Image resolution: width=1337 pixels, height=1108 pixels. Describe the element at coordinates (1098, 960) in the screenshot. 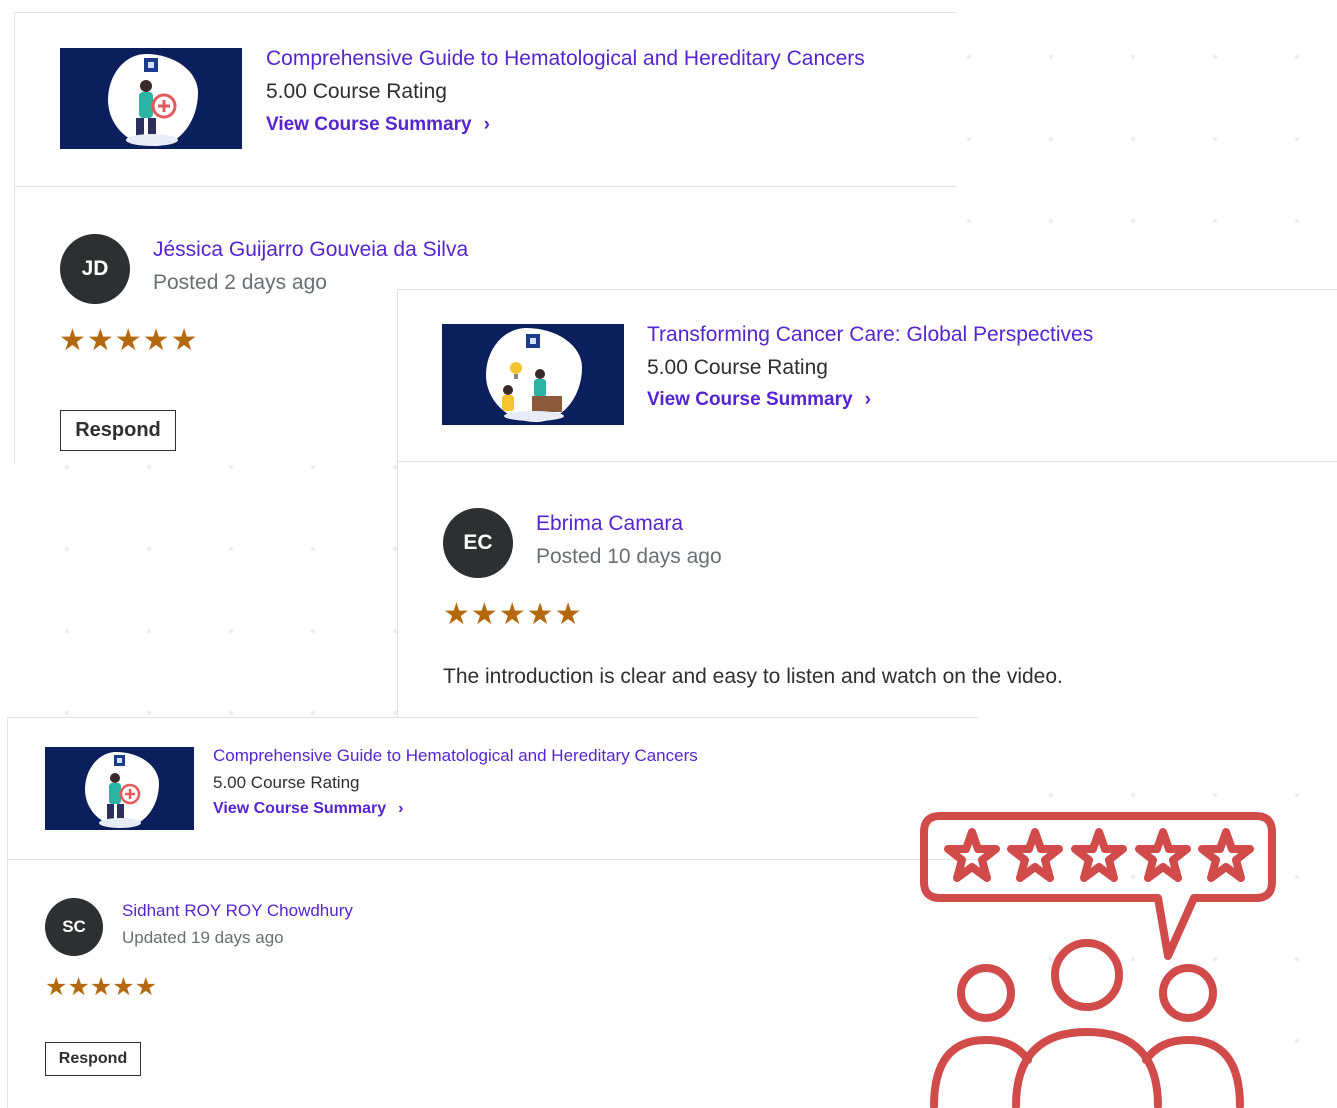

I see `group-review-five-stars-icon` at that location.